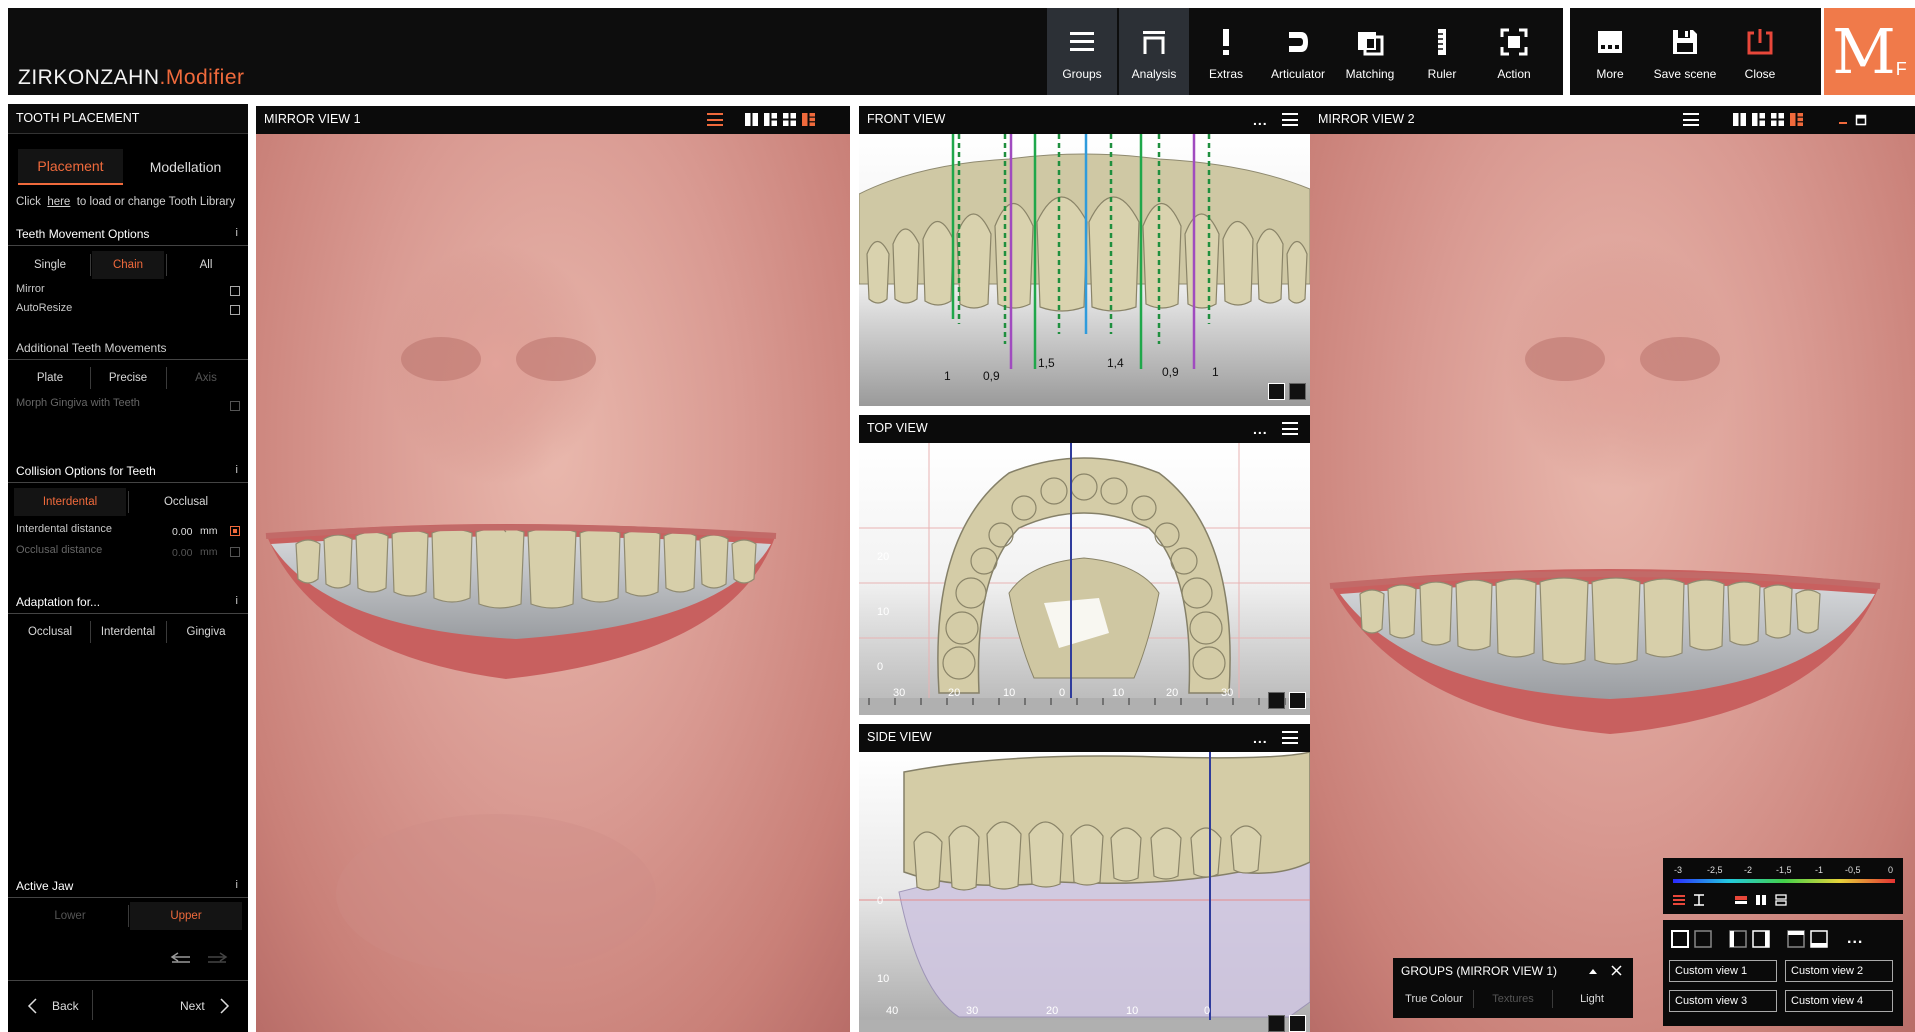 This screenshot has width=1915, height=1032. What do you see at coordinates (1723, 971) in the screenshot?
I see `custom-view-1: Custom view 1` at bounding box center [1723, 971].